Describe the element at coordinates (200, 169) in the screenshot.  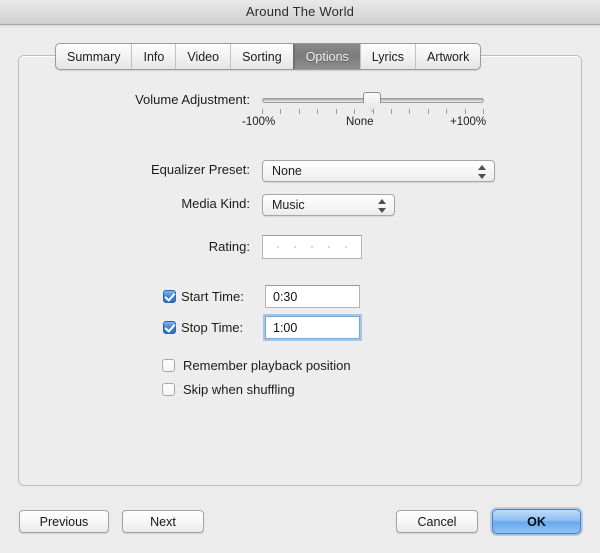
I see `equalizer-preset-label: Equalizer Preset:` at that location.